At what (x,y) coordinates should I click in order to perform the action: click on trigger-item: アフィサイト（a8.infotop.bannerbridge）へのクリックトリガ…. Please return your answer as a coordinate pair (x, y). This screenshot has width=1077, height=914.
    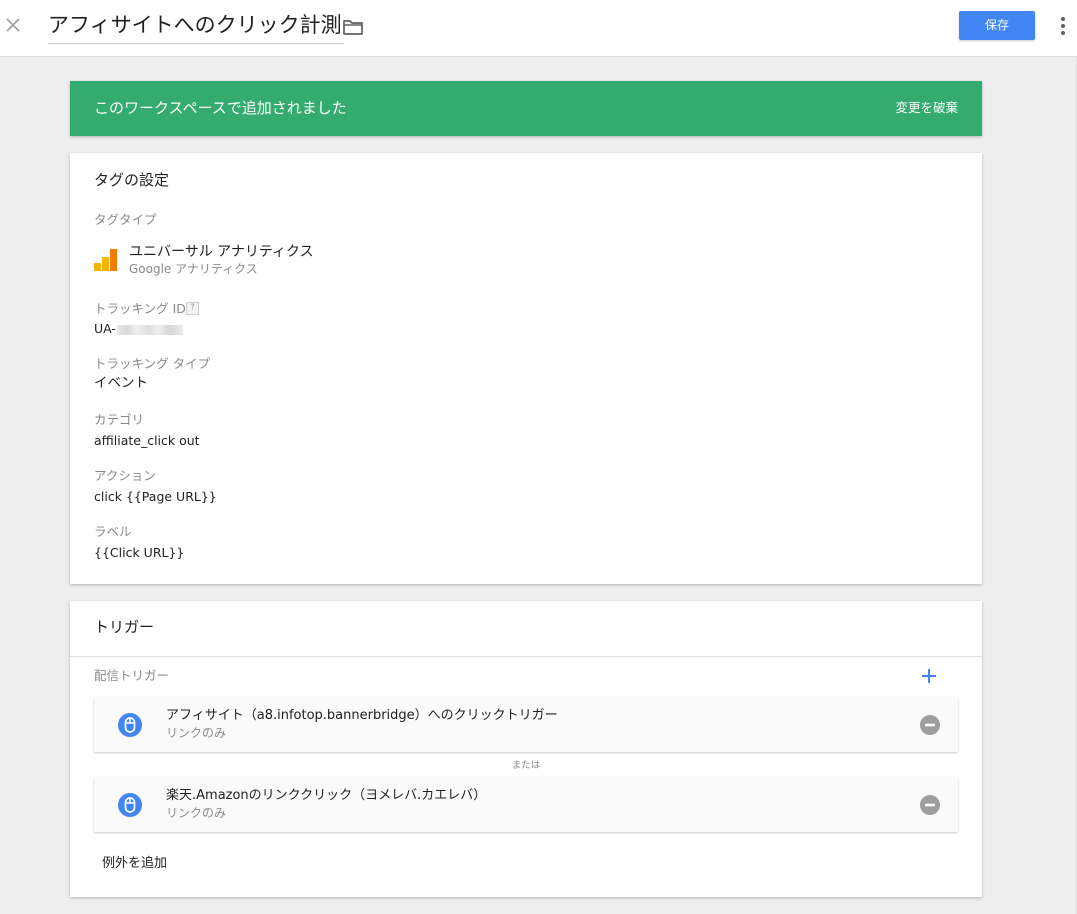
    Looking at the image, I should click on (526, 724).